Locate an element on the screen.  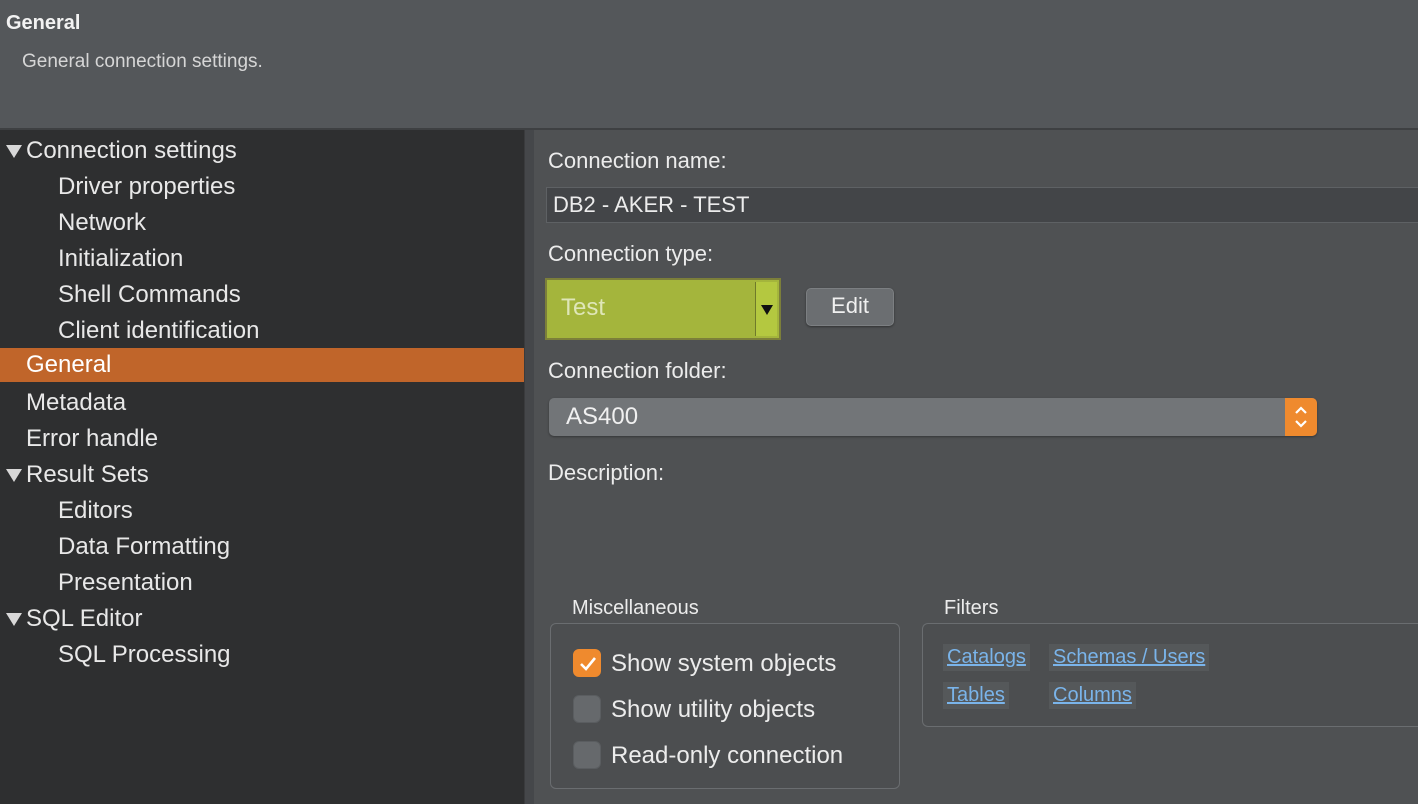
connection-folder-label: Connection folder: is located at coordinates (637, 370).